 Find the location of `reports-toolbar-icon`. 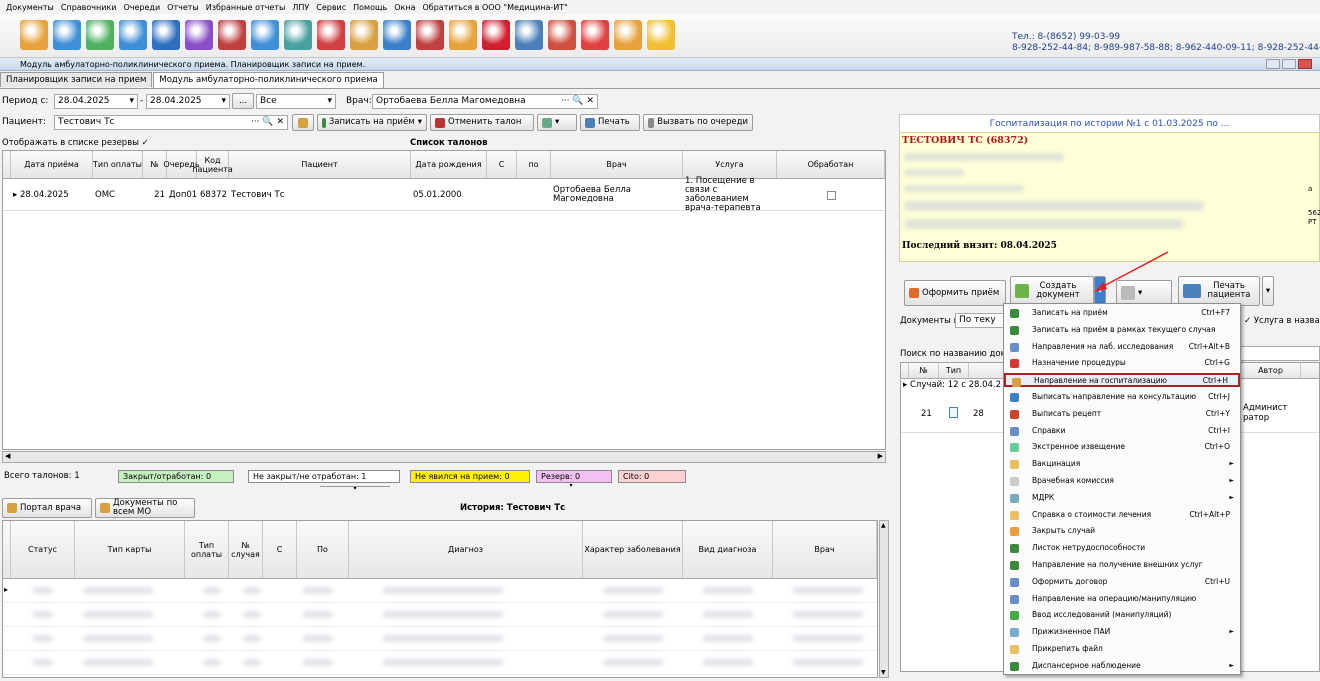

reports-toolbar-icon is located at coordinates (166, 35).